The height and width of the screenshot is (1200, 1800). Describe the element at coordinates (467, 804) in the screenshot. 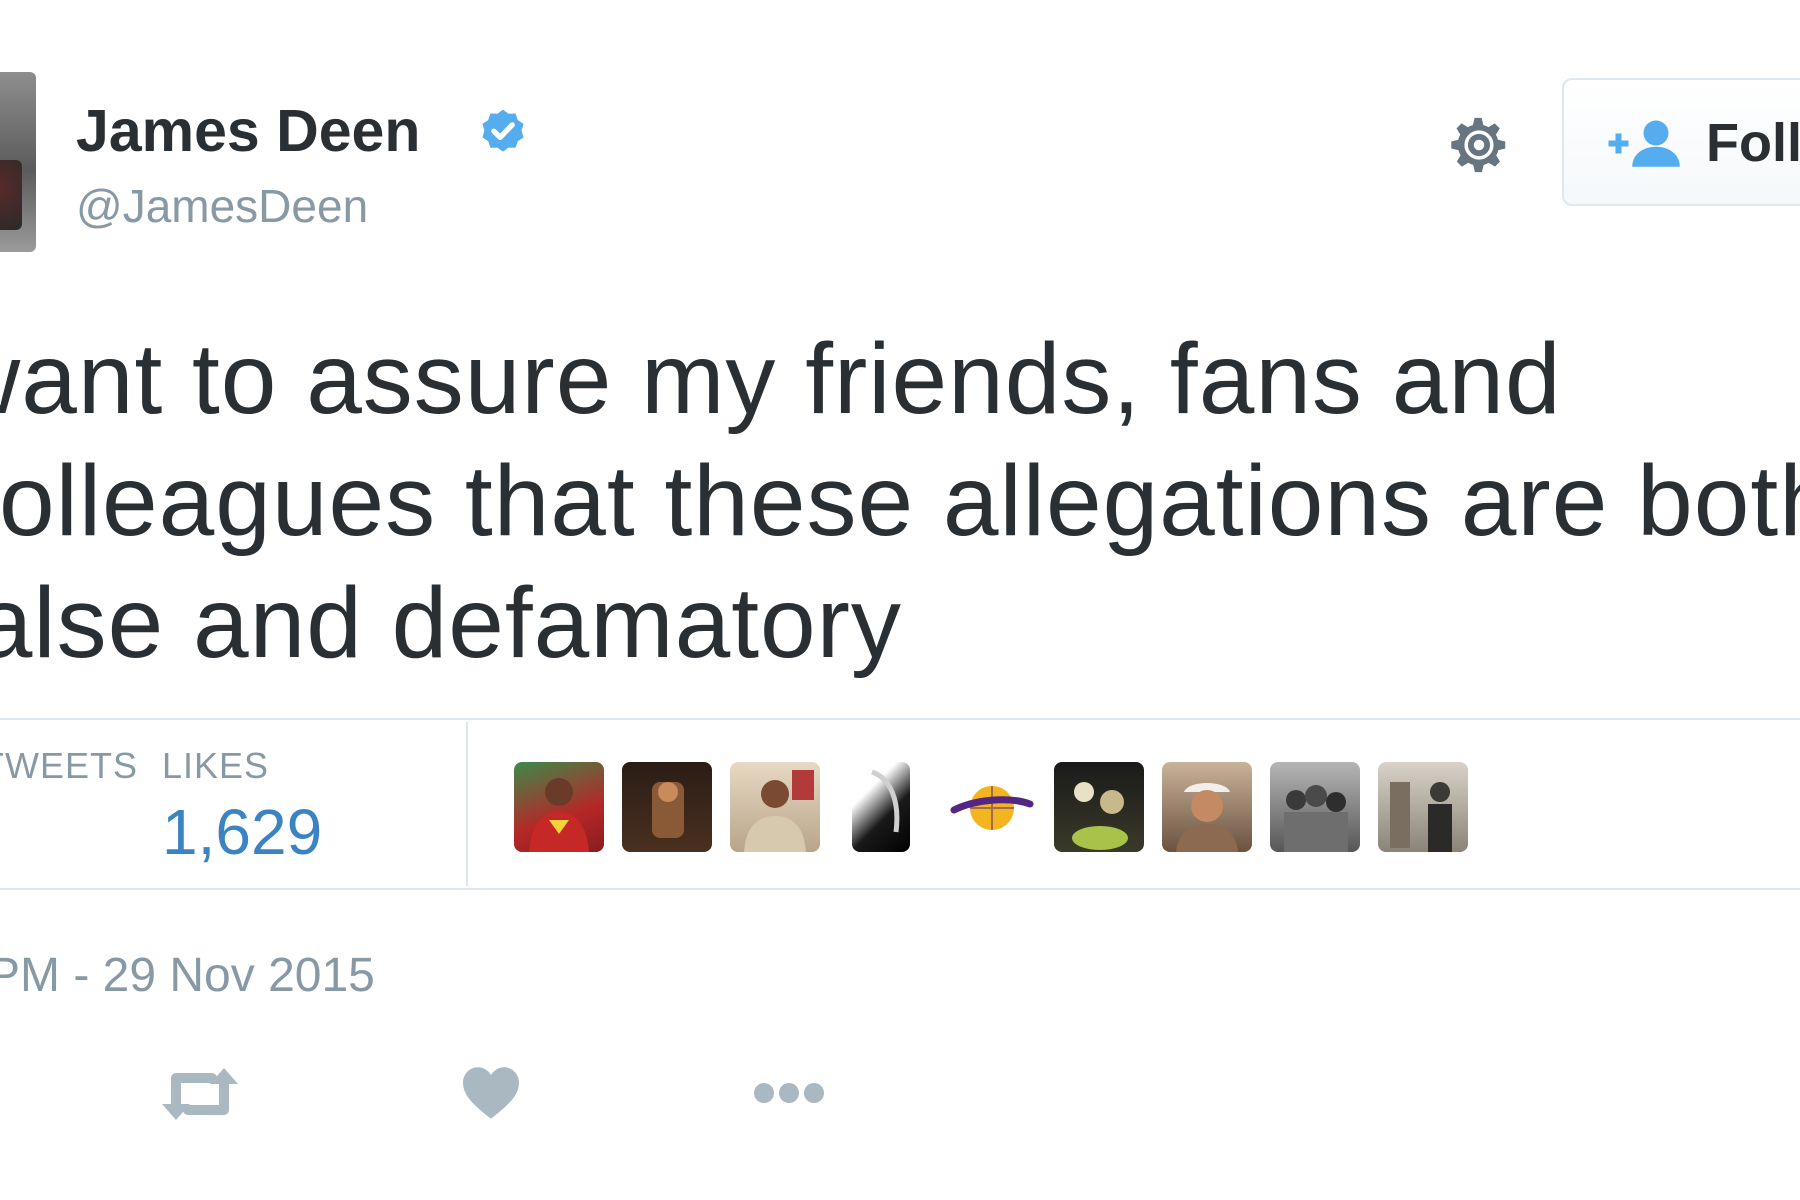

I see `stats-vertical-divider` at that location.